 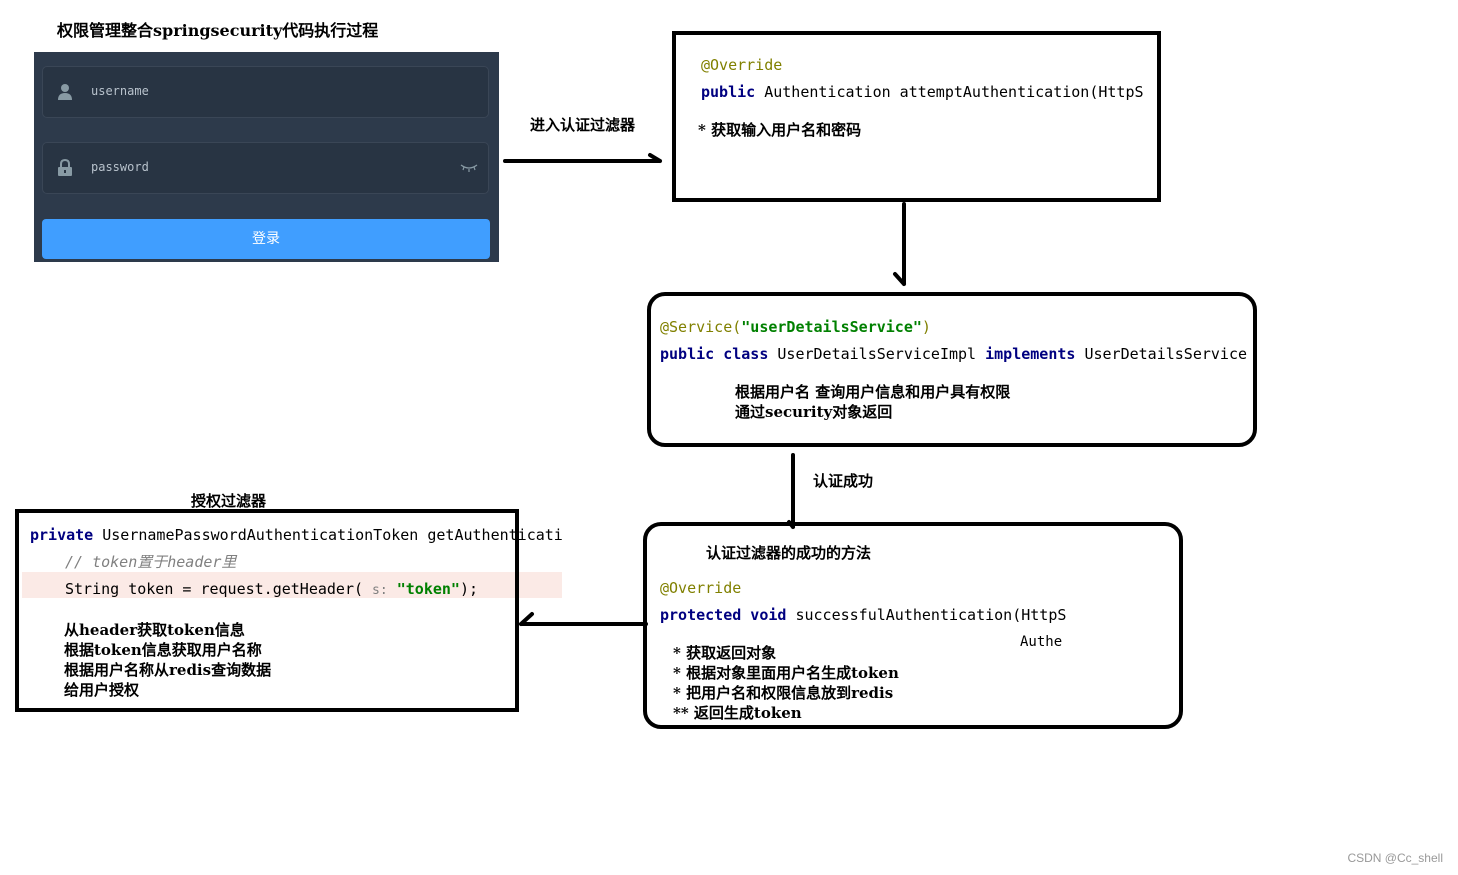 What do you see at coordinates (704, 389) in the screenshot?
I see `flow-arrows` at bounding box center [704, 389].